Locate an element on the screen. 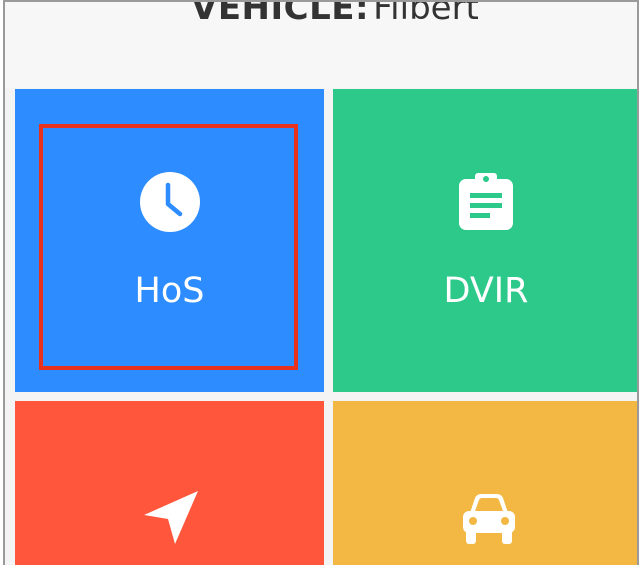  vehicle-name: Filbert is located at coordinates (426, 14).